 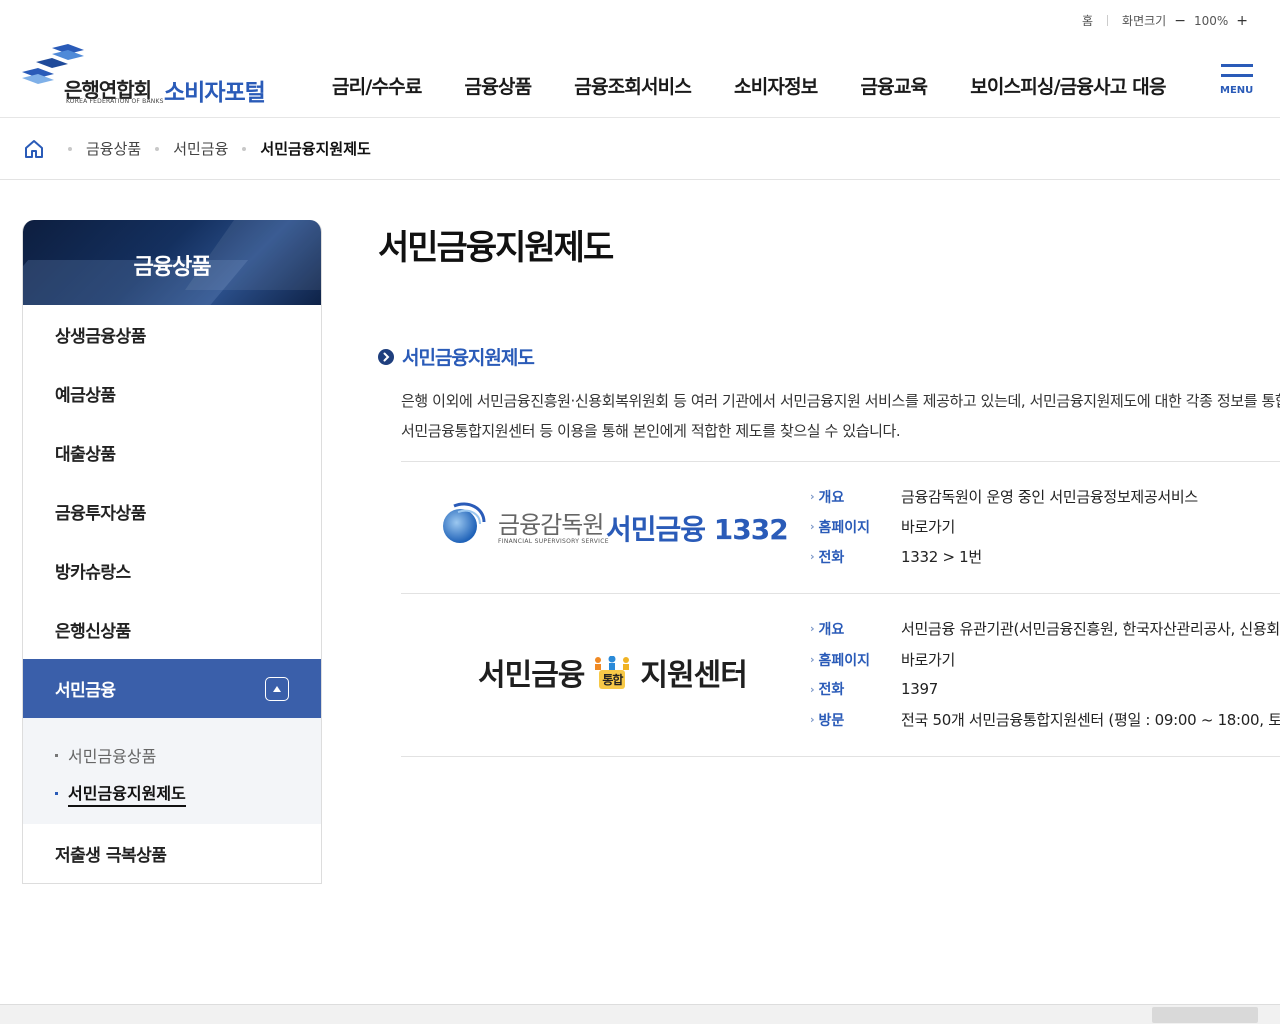 I want to click on info-row: › 전화 1397, so click(x=874, y=689).